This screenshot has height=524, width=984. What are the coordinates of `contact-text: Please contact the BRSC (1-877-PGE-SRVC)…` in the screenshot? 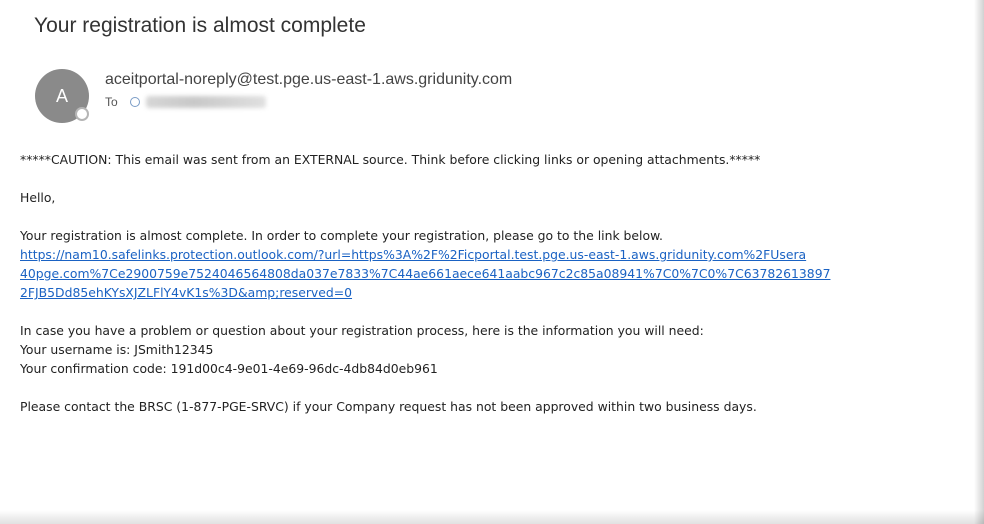 It's located at (388, 406).